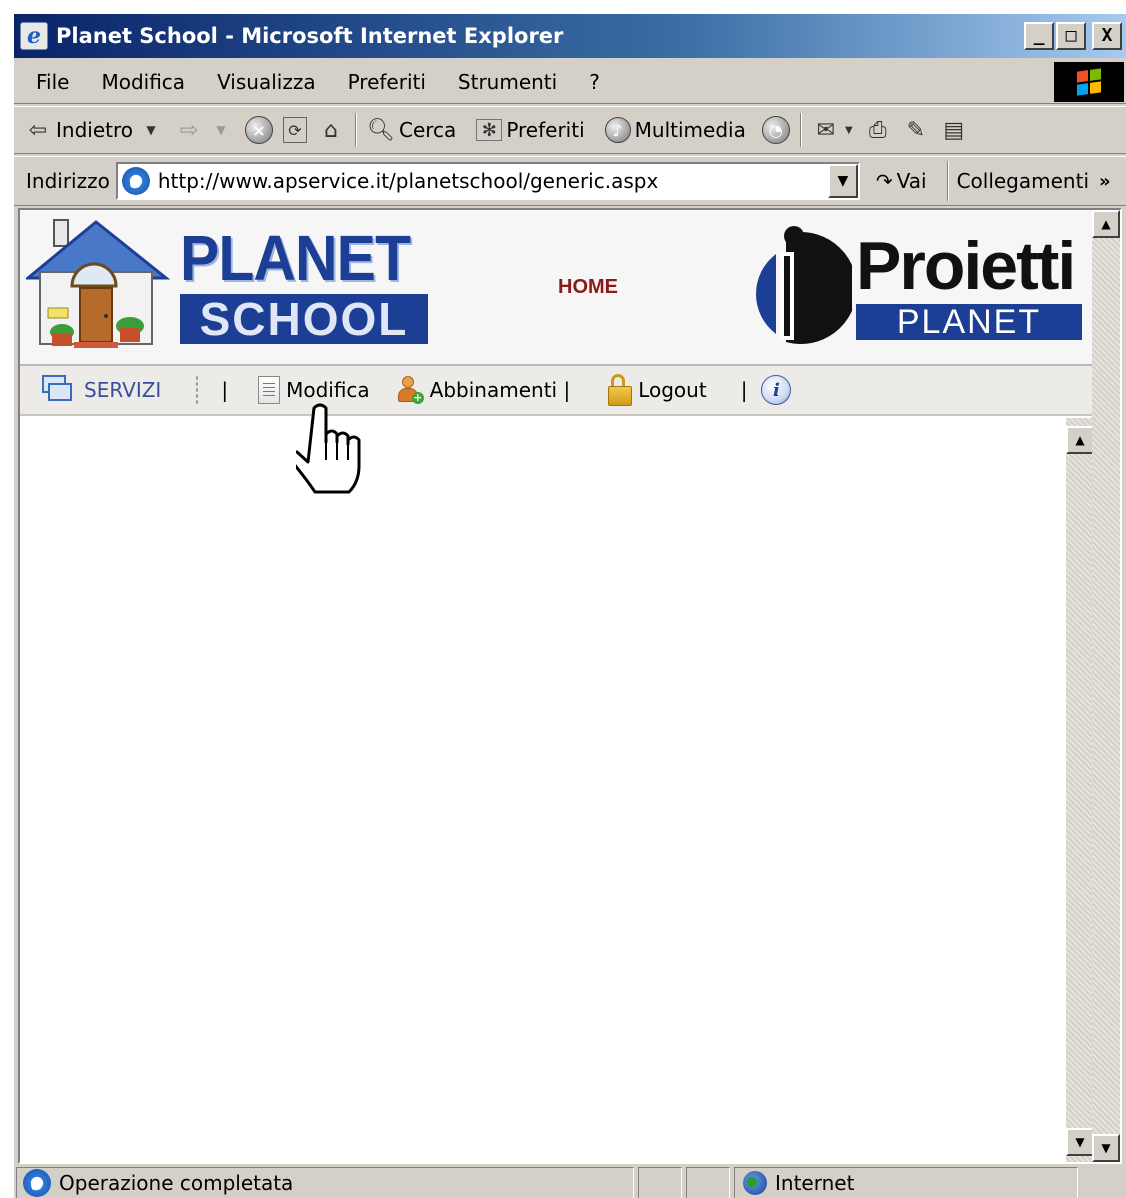 The width and height of the screenshot is (1126, 1198). Describe the element at coordinates (690, 130) in the screenshot. I see `media-label: Multimedia` at that location.